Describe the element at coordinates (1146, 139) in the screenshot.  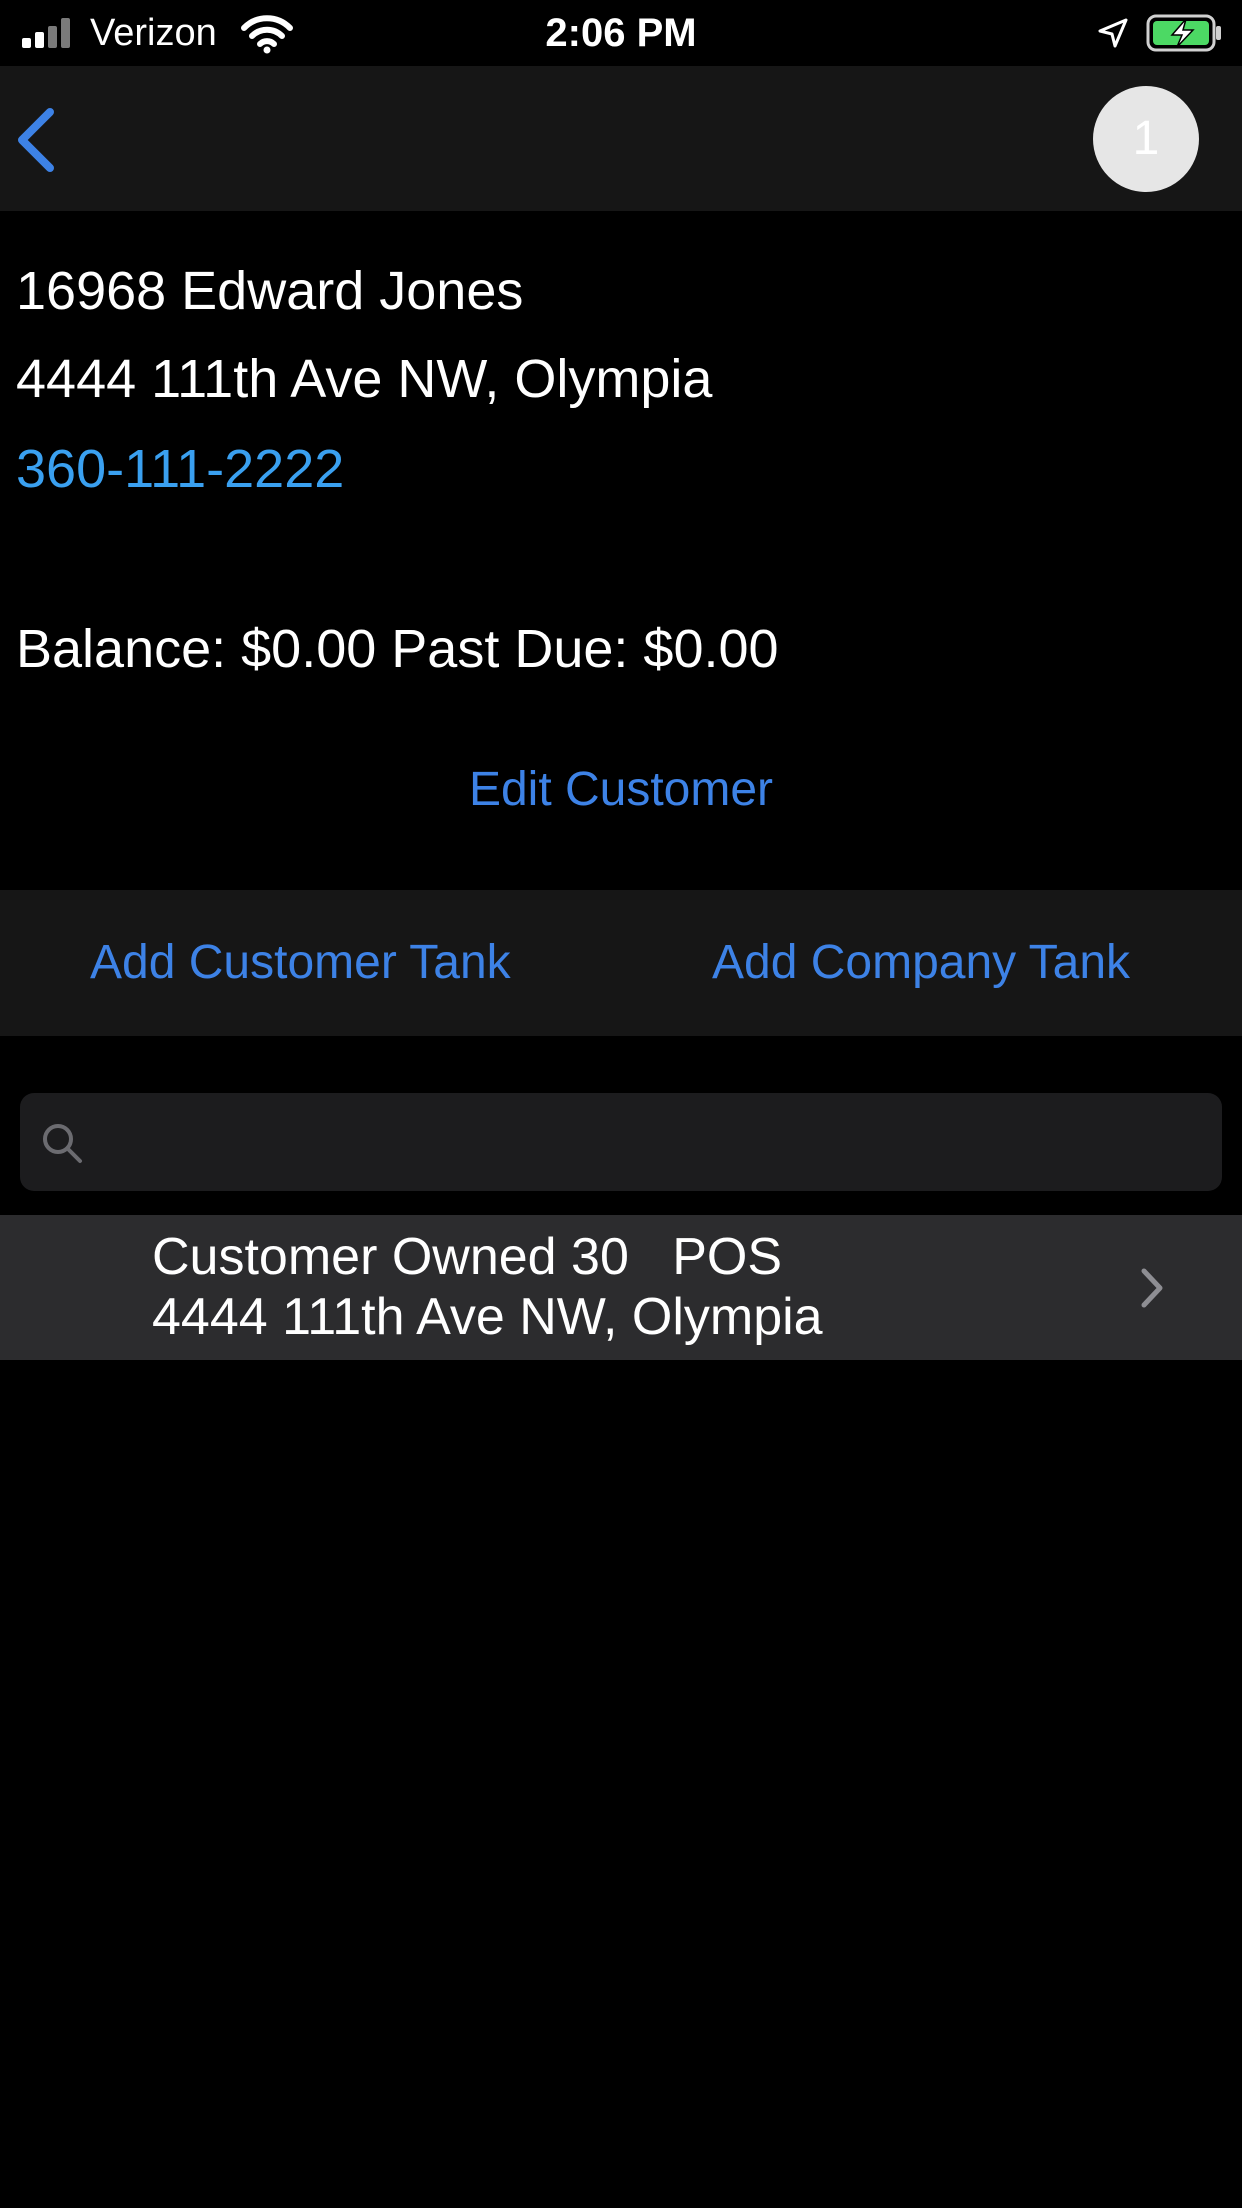
I see `count-badge: 1` at that location.